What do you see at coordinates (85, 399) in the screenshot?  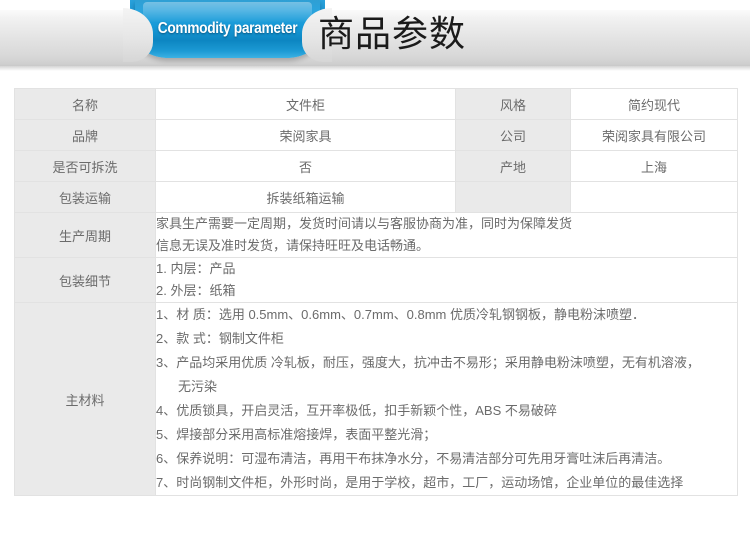 I see `row-label-main-material: 主材料` at bounding box center [85, 399].